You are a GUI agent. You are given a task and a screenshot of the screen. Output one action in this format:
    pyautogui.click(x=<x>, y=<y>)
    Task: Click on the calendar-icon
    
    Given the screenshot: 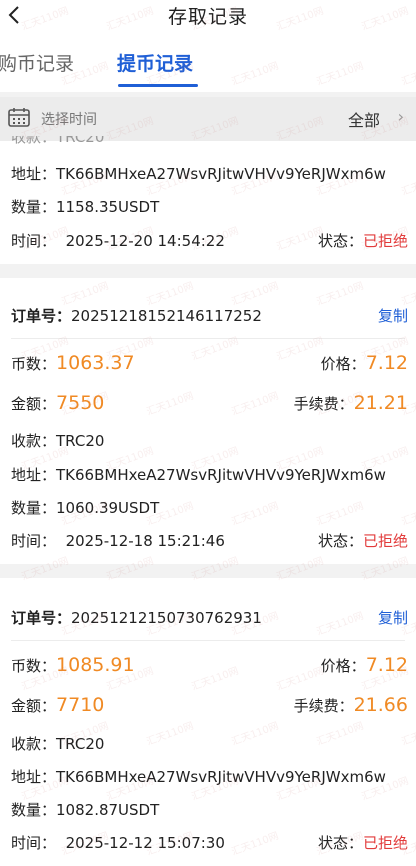 What is the action you would take?
    pyautogui.click(x=19, y=117)
    